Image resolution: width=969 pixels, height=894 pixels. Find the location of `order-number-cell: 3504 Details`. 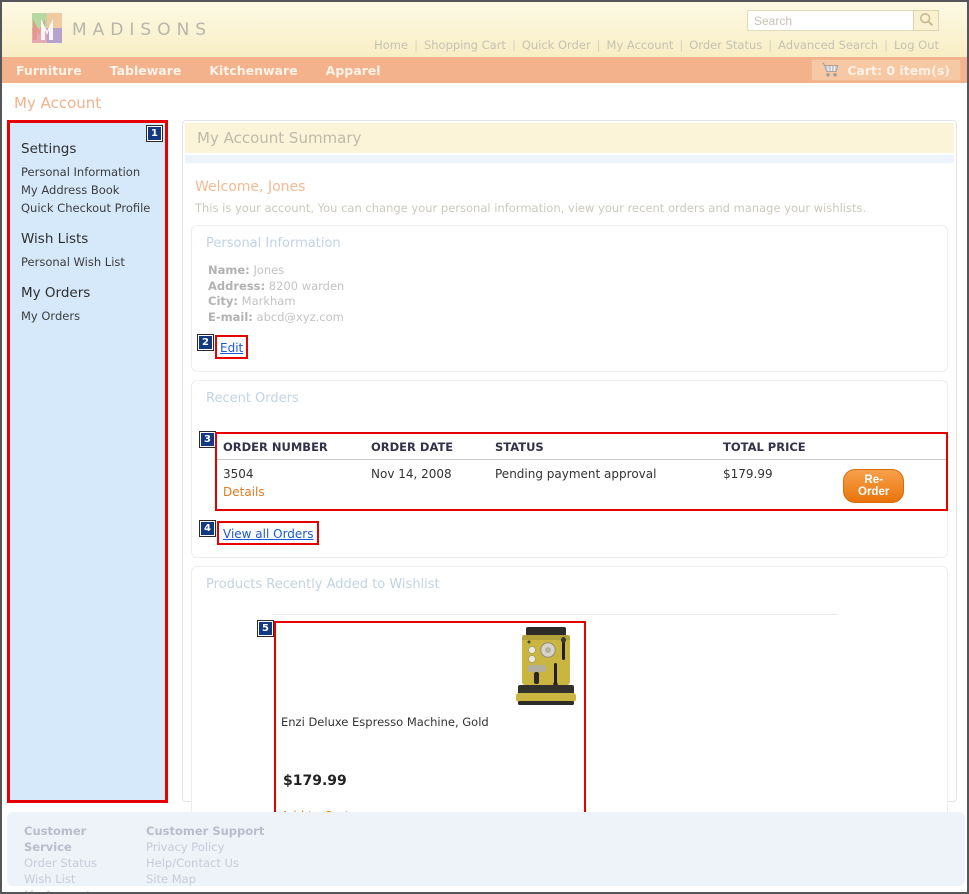

order-number-cell: 3504 Details is located at coordinates (297, 483).